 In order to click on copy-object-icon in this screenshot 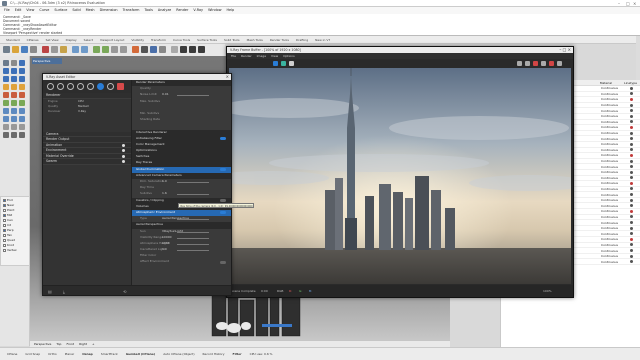, I will do `click(14, 111)`.